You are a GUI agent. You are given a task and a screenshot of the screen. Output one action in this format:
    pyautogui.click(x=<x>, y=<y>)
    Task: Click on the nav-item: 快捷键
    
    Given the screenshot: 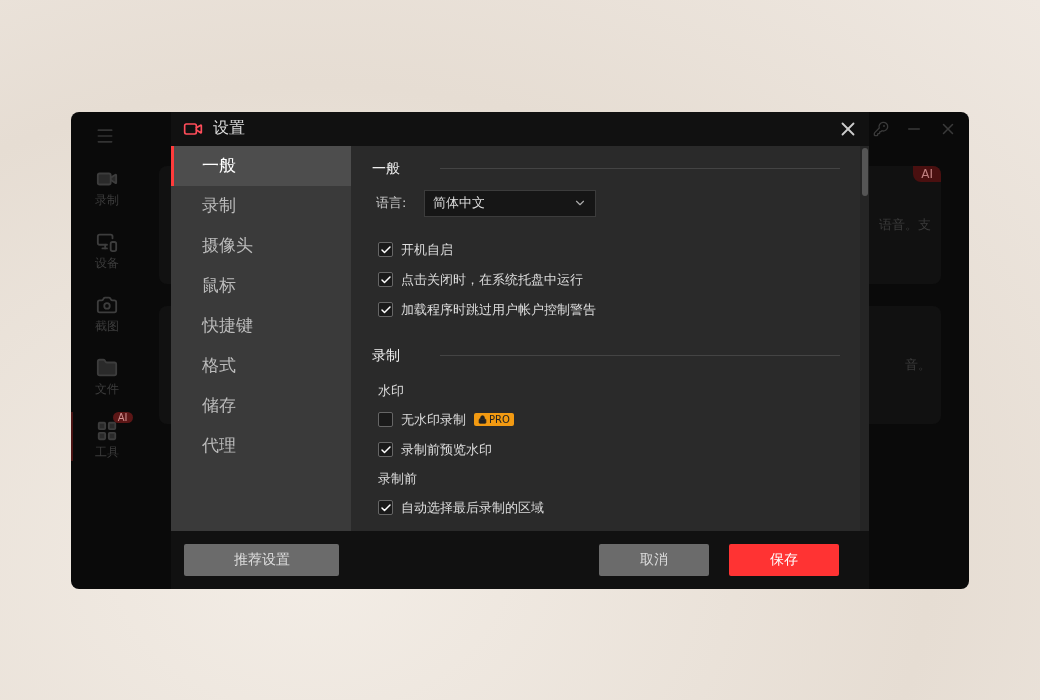 What is the action you would take?
    pyautogui.click(x=261, y=325)
    